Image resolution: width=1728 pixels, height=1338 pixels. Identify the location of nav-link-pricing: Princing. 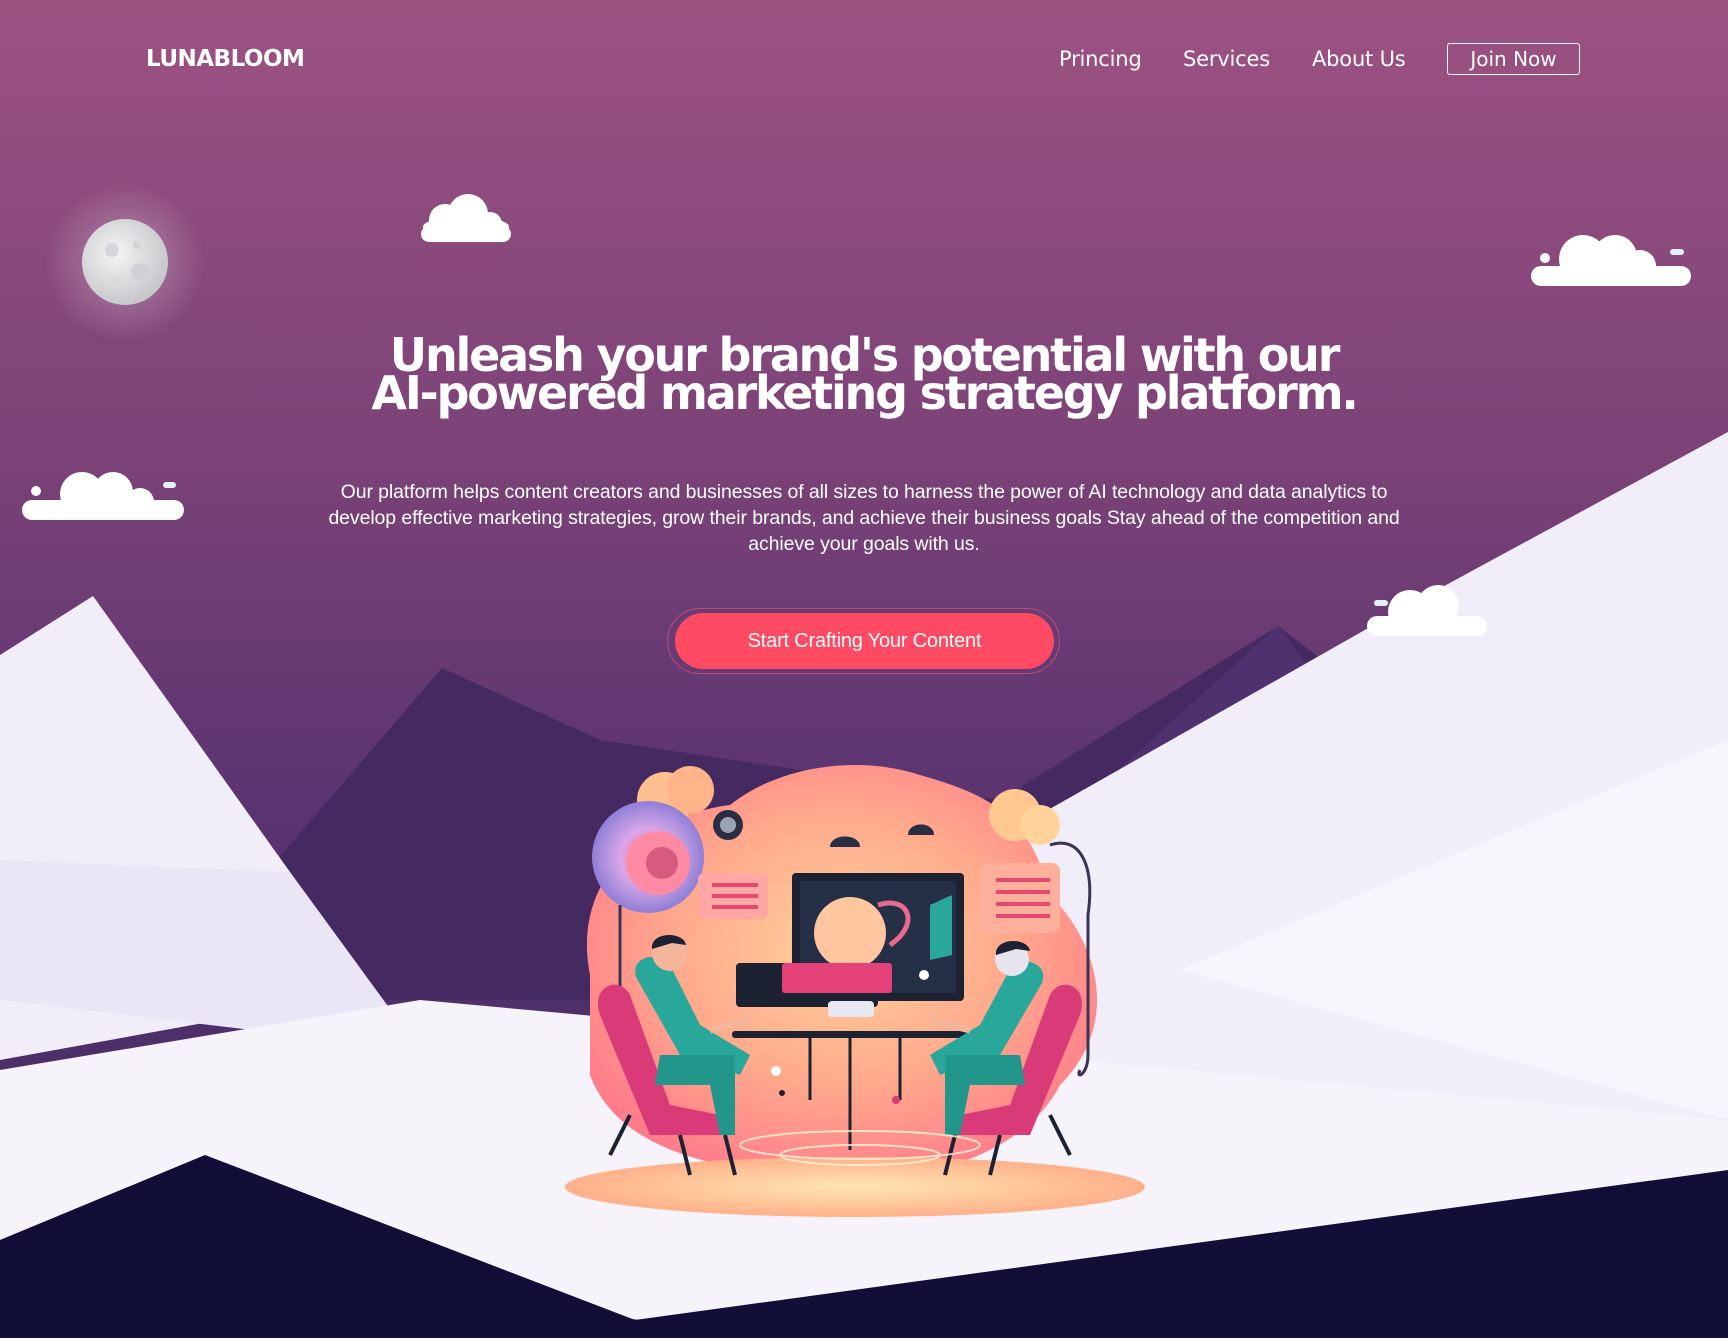
(1100, 59).